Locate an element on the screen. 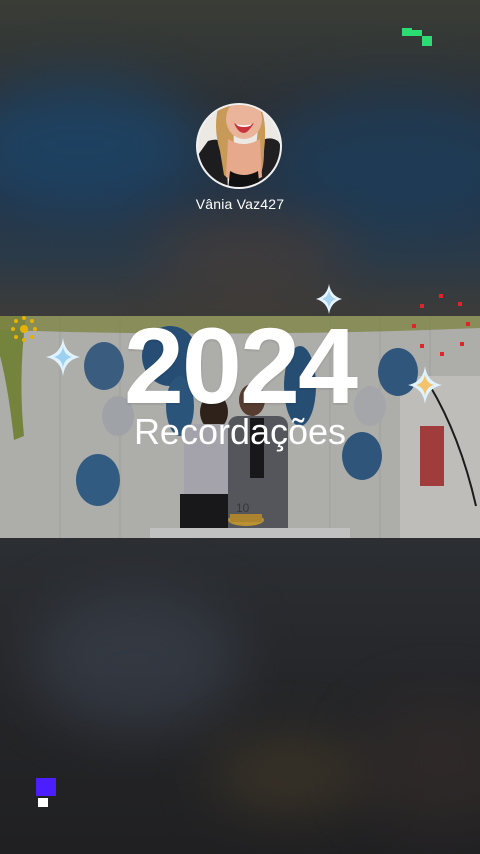 This screenshot has height=854, width=480. watermark-logo-icon is located at coordinates (46, 793).